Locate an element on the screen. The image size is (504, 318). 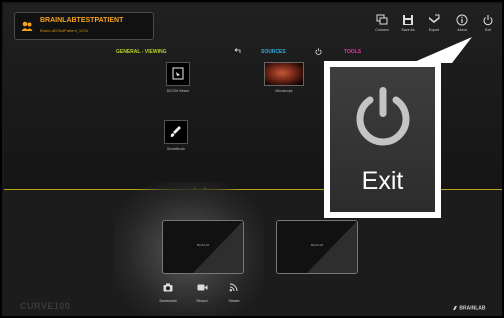
exit-zoom-callout: Exit is located at coordinates (382, 139).